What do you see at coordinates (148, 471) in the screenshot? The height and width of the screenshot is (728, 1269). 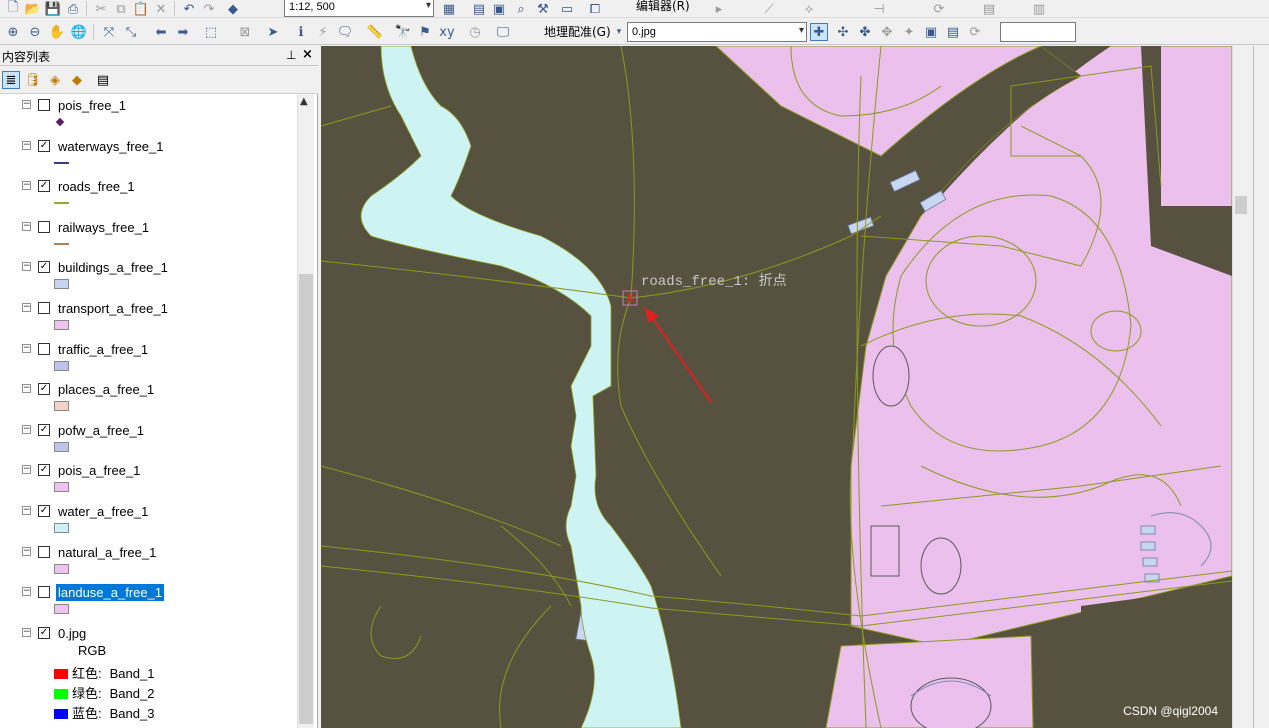 I see `layer-row: − ✓ pois_a_free_1` at bounding box center [148, 471].